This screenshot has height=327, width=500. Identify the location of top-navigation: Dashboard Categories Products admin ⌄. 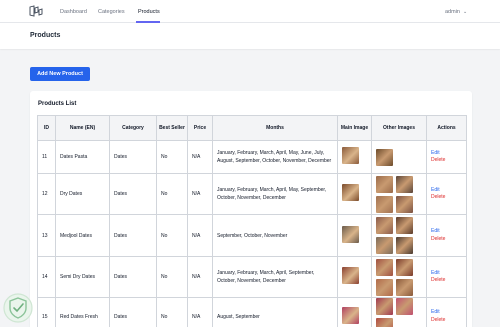
(250, 11).